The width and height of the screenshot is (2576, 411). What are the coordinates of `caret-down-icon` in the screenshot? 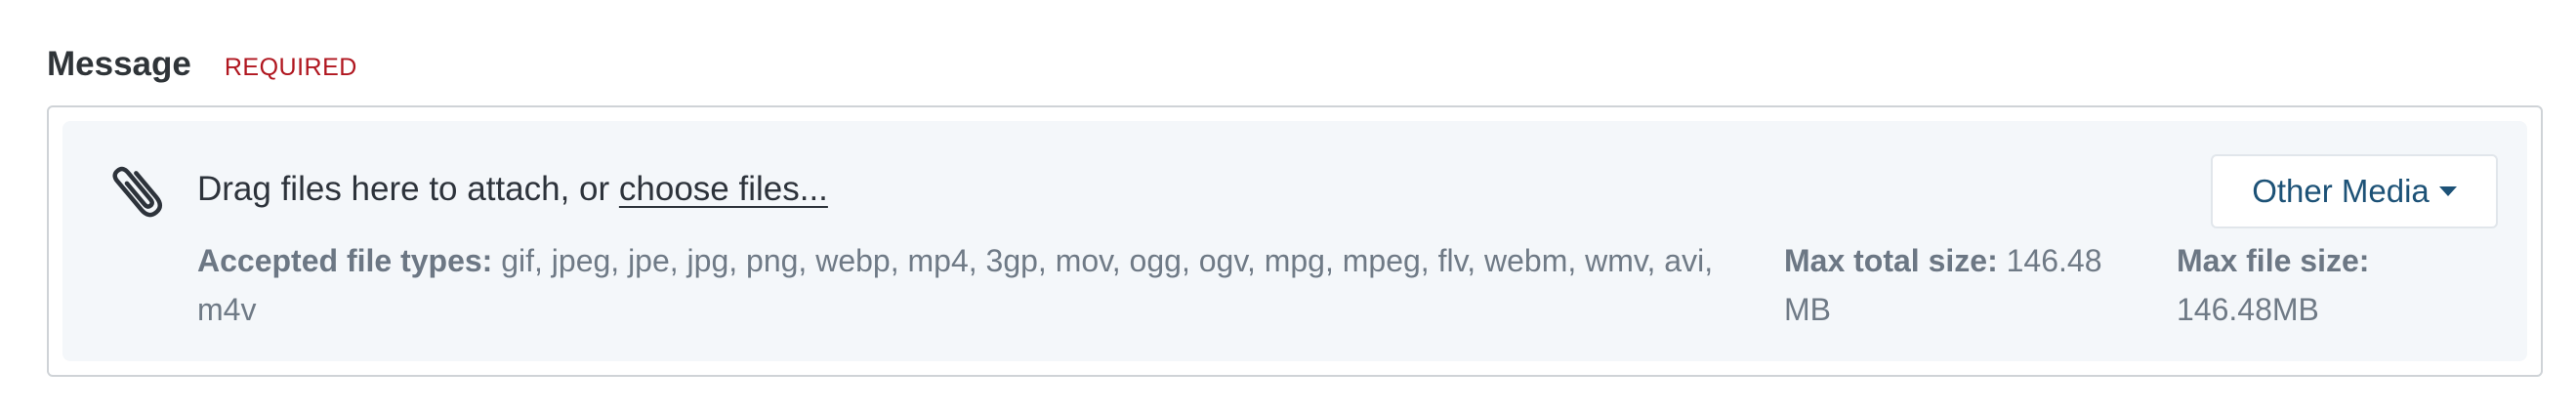 It's located at (2448, 191).